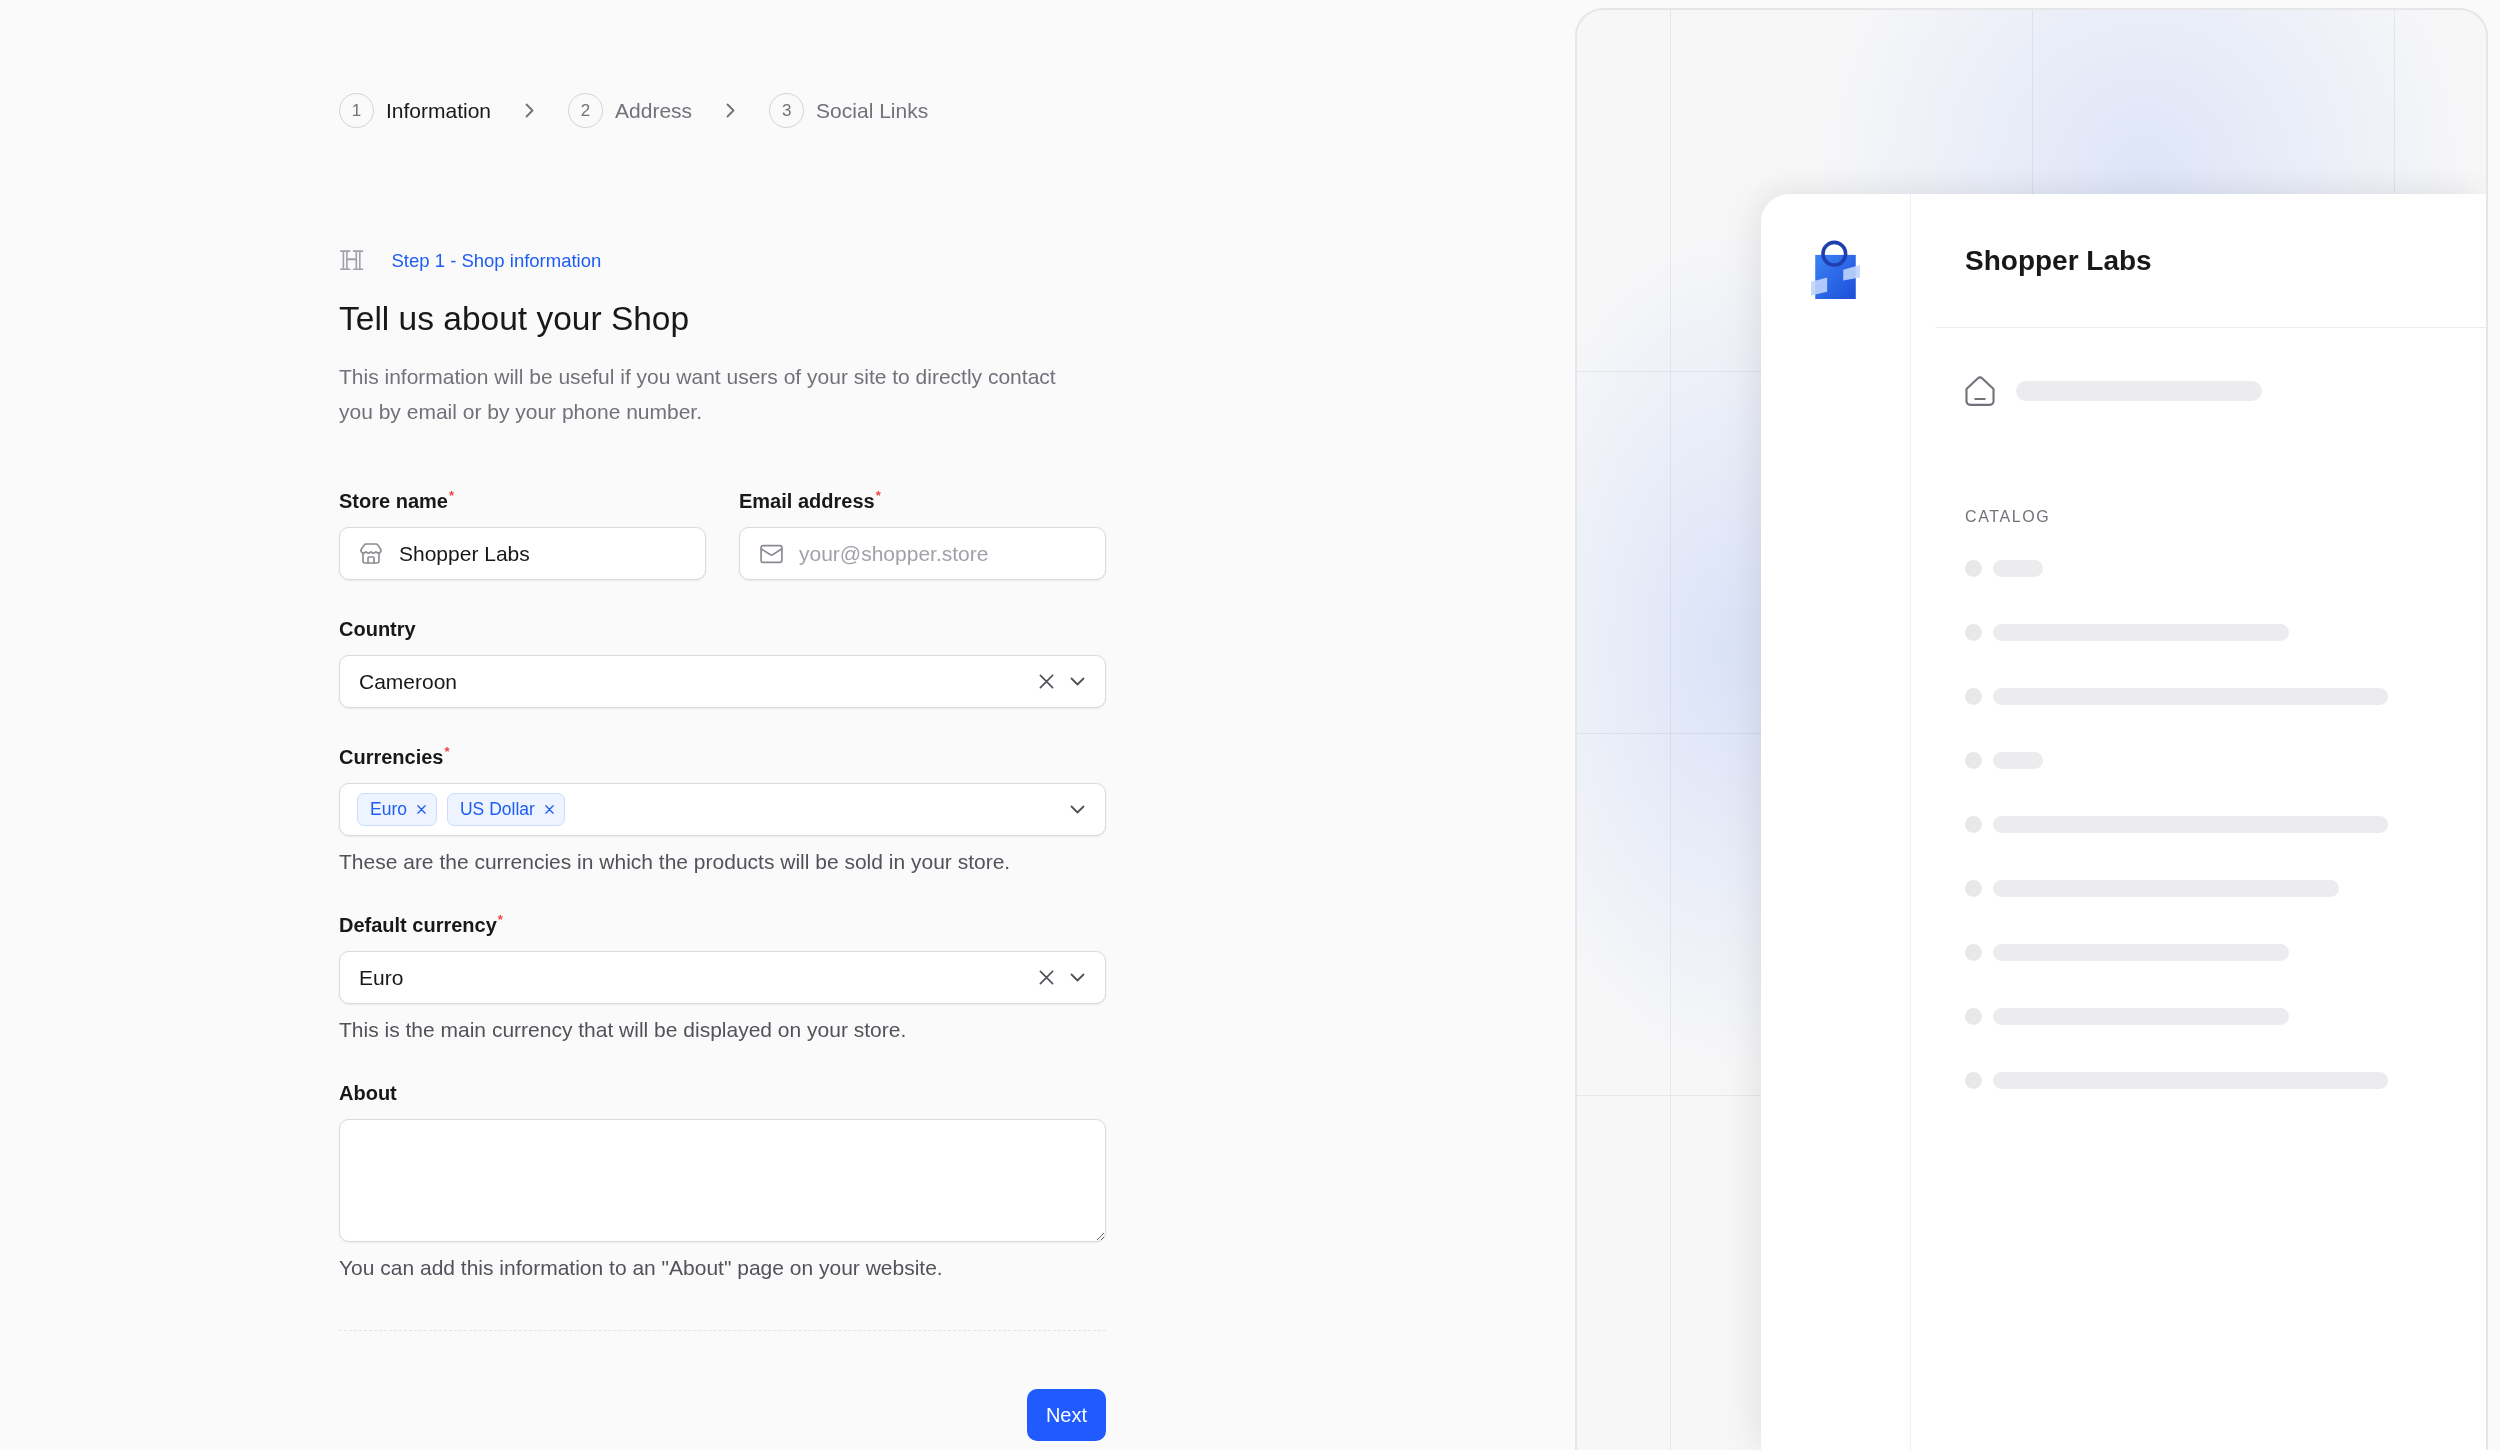  What do you see at coordinates (872, 110) in the screenshot?
I see `step-tab: Social Links` at bounding box center [872, 110].